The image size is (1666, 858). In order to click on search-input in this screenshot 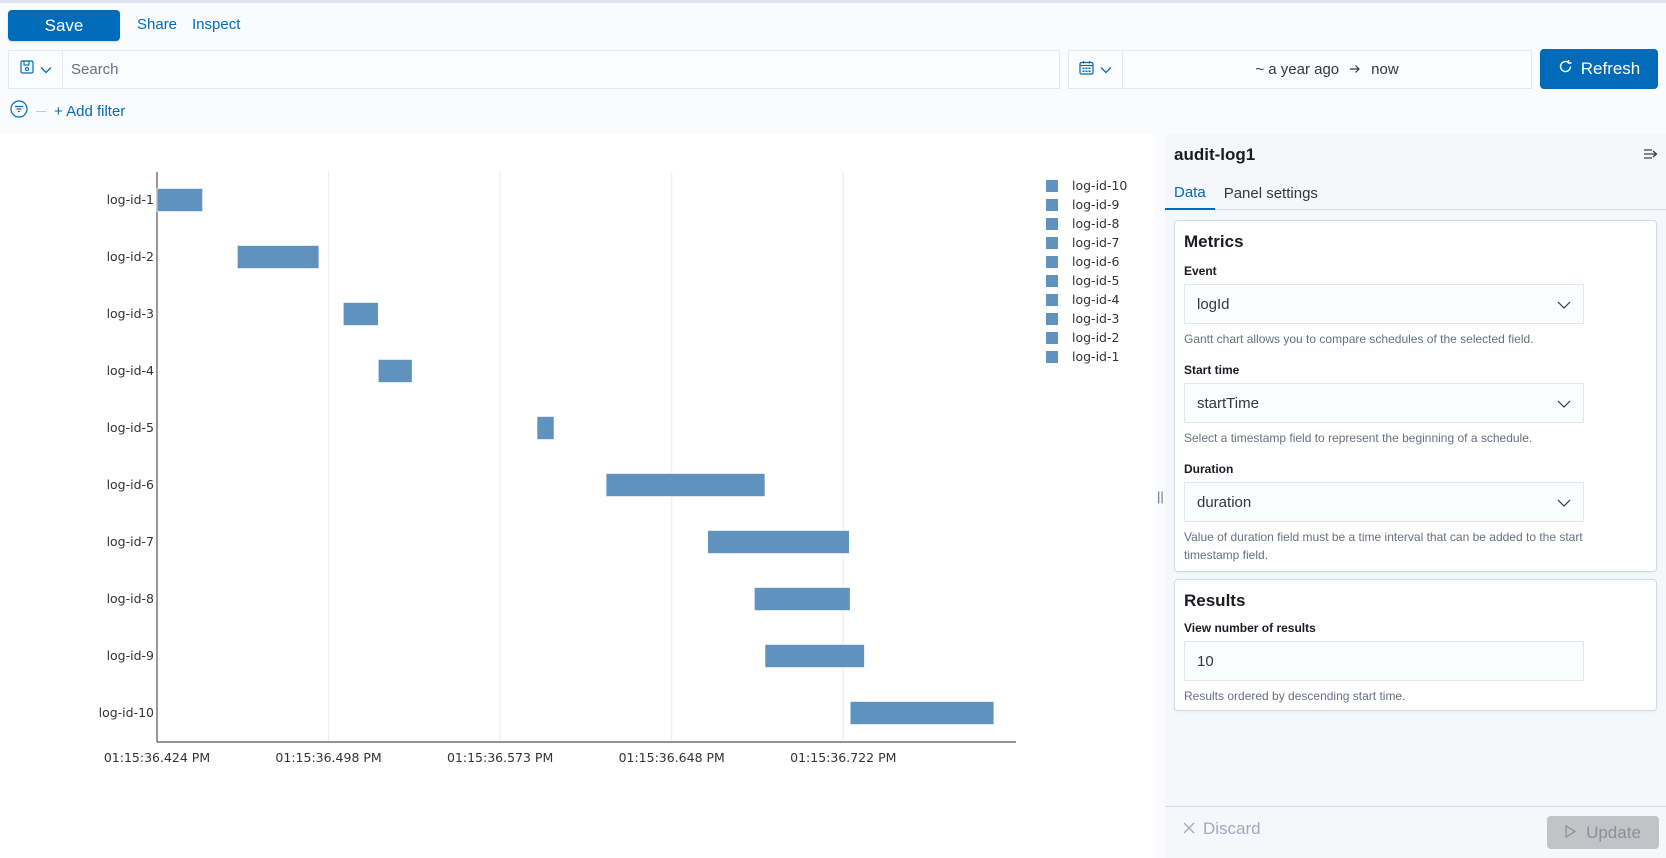, I will do `click(561, 69)`.